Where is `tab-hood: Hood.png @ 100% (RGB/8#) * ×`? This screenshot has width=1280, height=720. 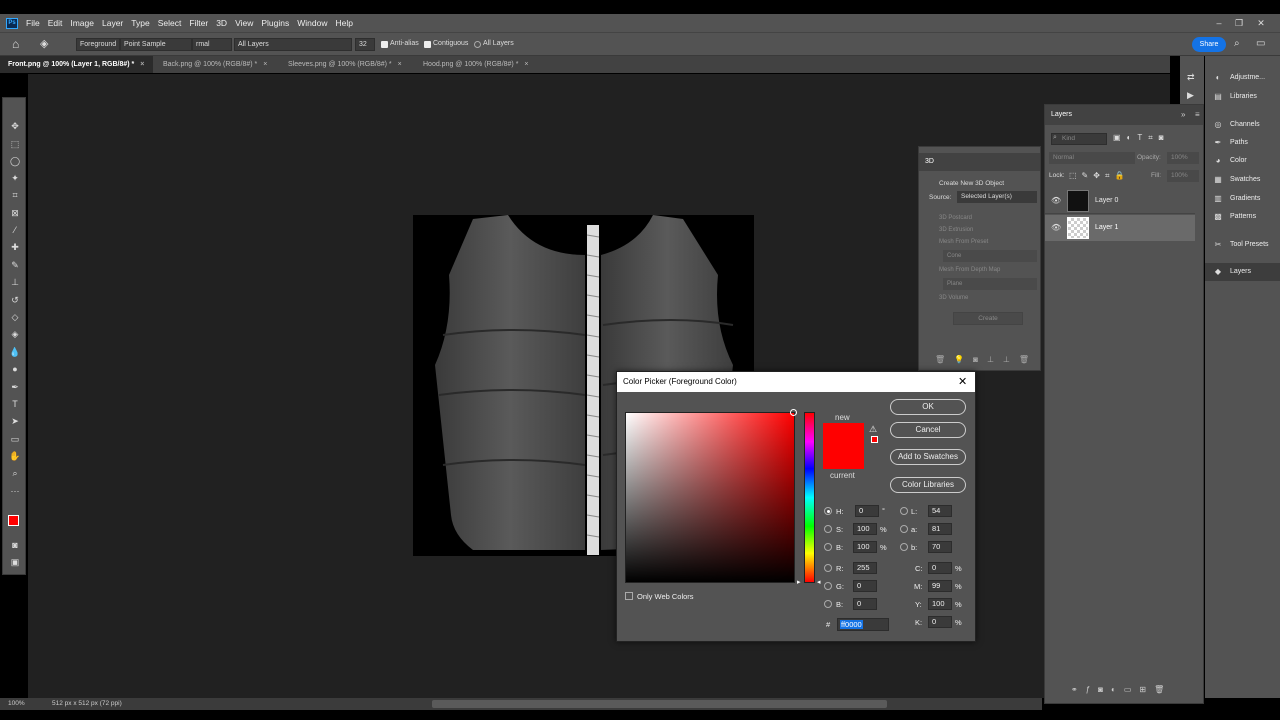
tab-hood: Hood.png @ 100% (RGB/8#) * × is located at coordinates (480, 64).